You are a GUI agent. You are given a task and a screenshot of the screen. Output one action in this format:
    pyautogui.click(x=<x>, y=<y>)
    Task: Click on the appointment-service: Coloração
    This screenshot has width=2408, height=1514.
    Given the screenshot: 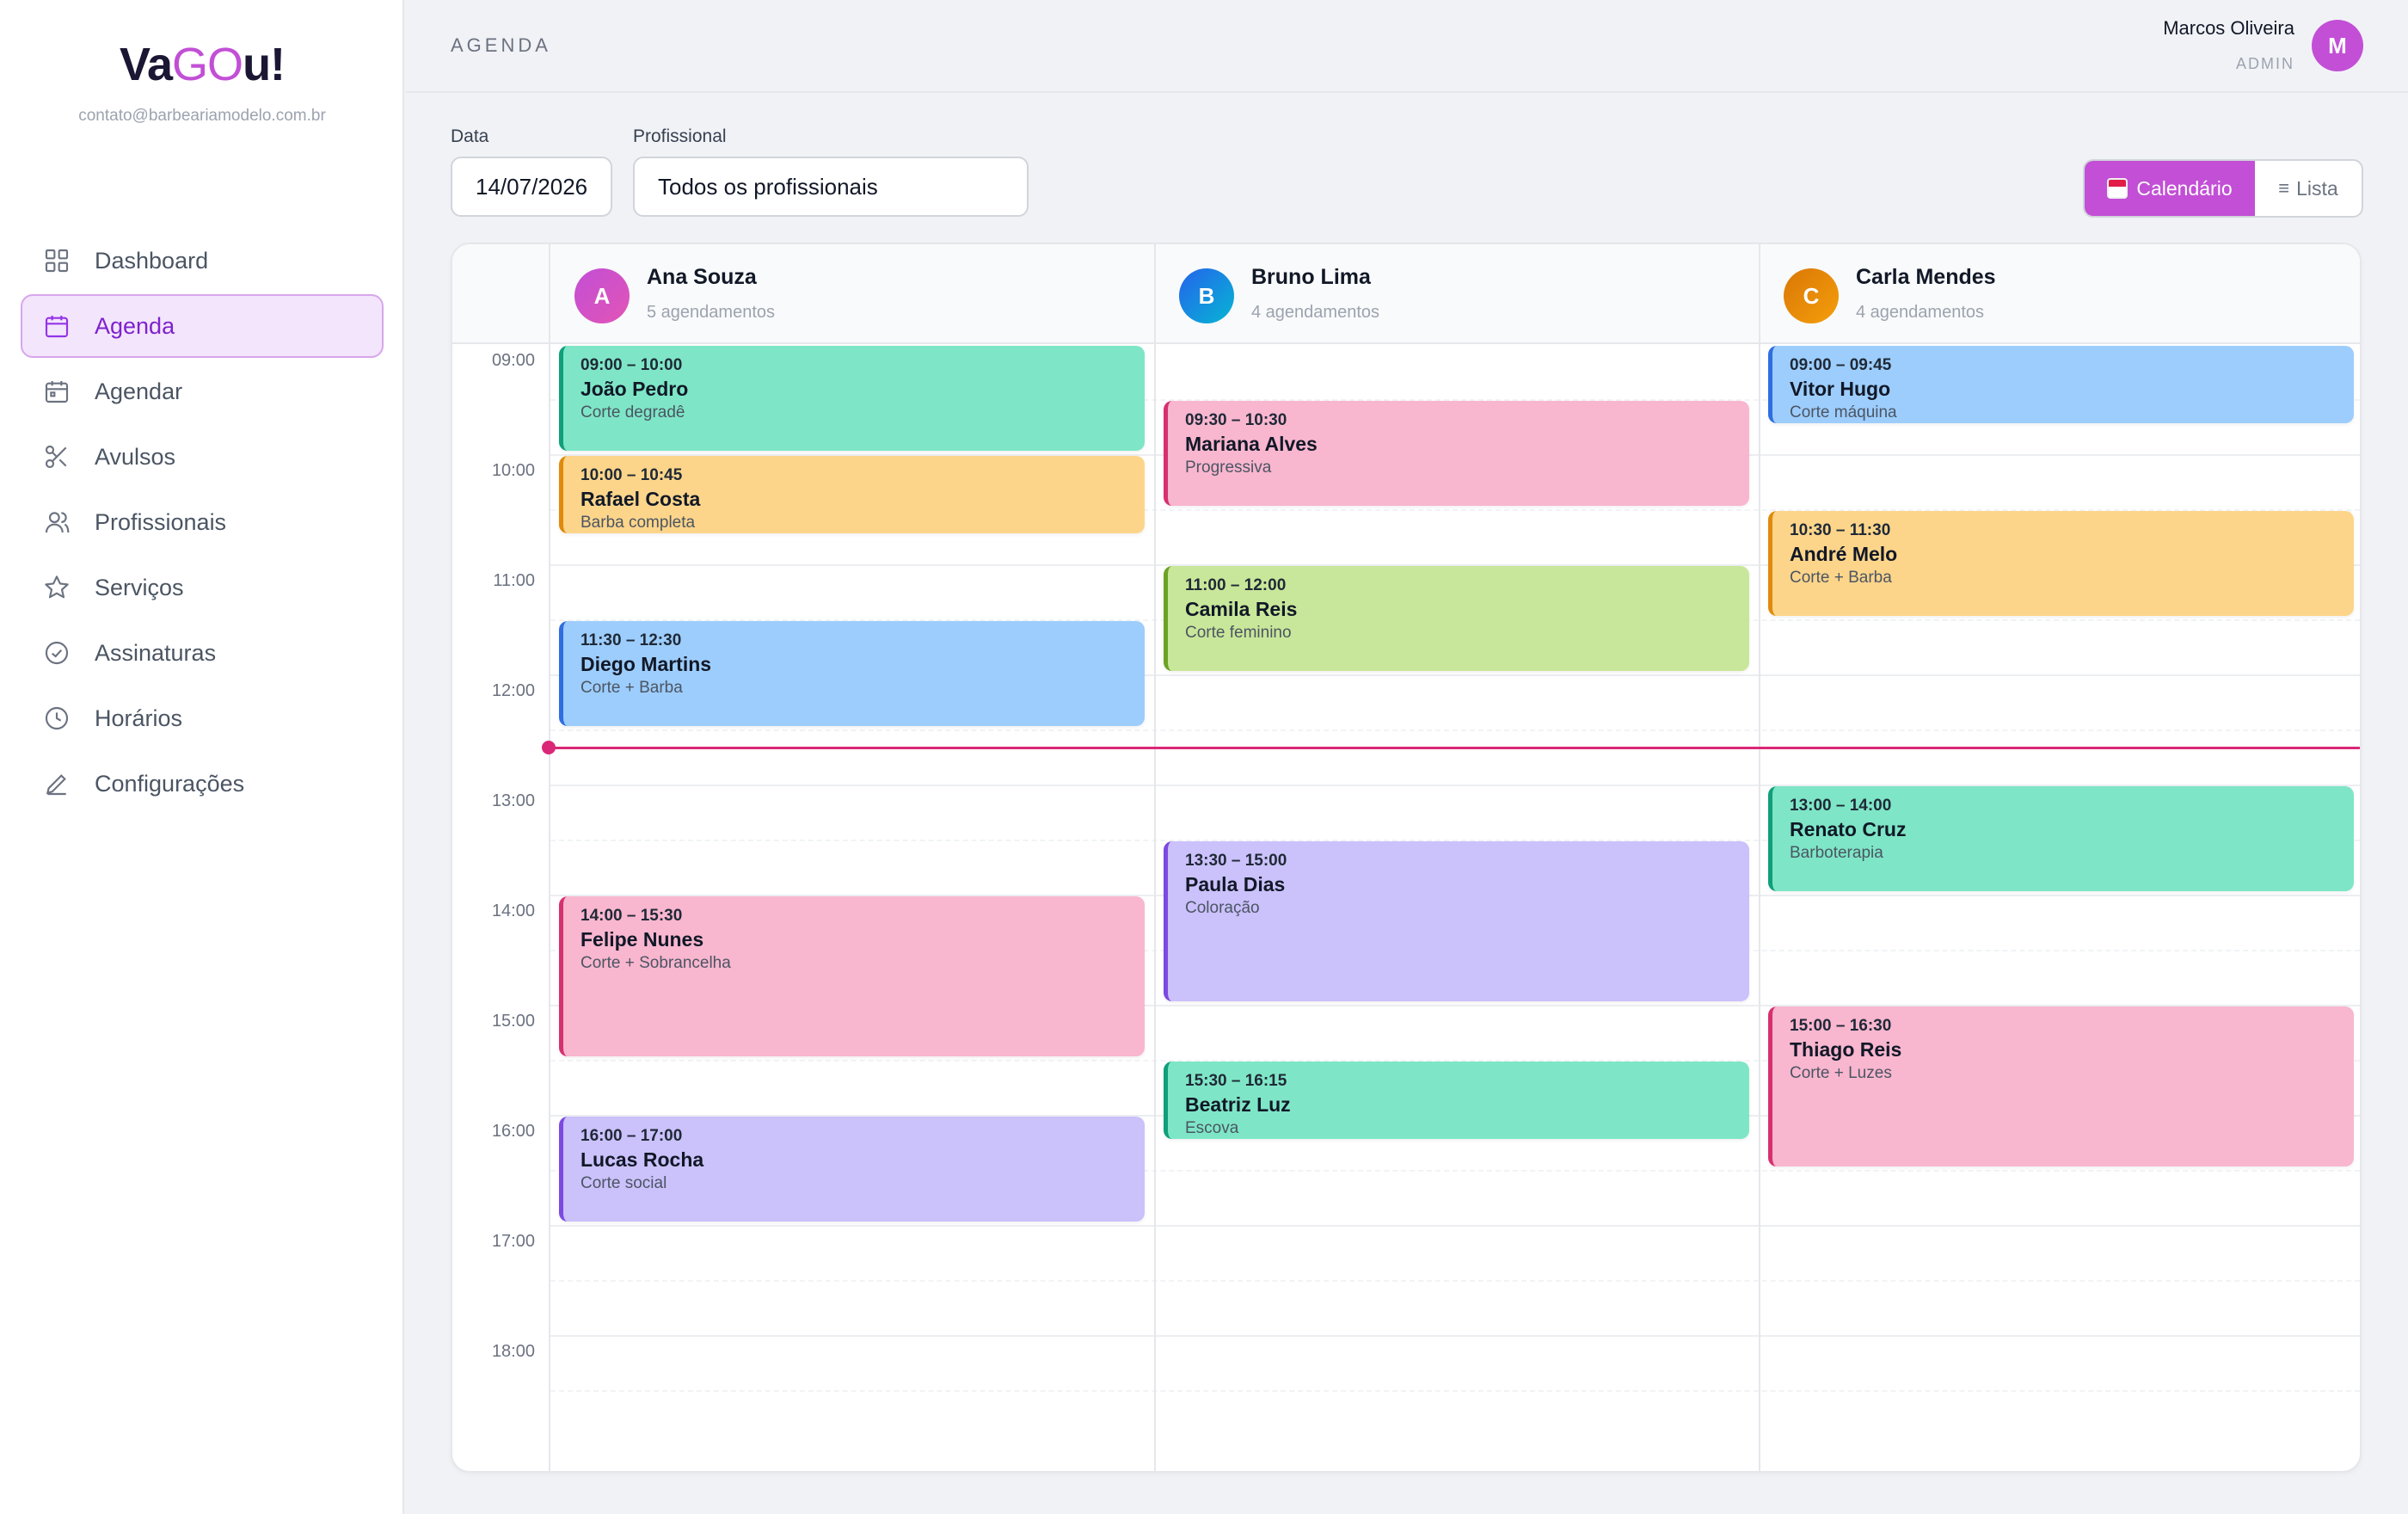 What is the action you would take?
    pyautogui.click(x=1222, y=908)
    